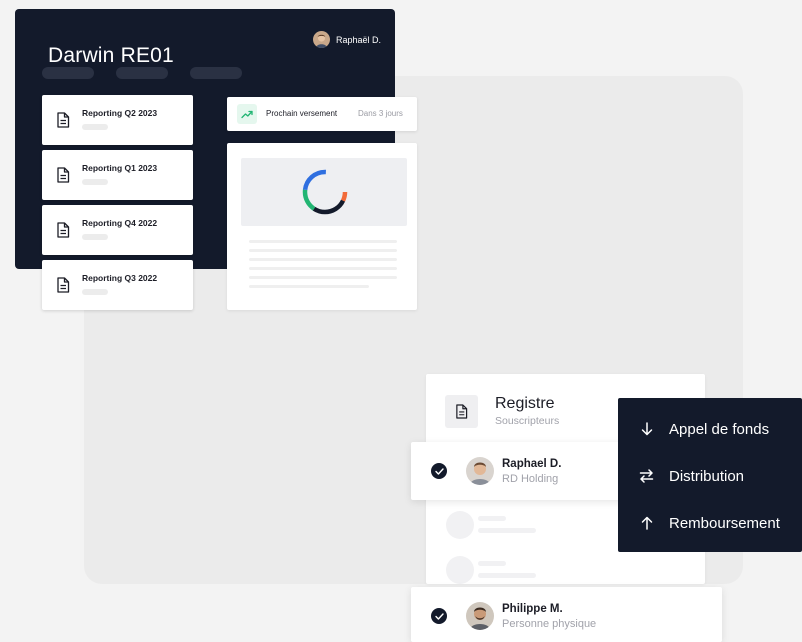 The image size is (802, 642). I want to click on arrow-down-icon, so click(646, 429).